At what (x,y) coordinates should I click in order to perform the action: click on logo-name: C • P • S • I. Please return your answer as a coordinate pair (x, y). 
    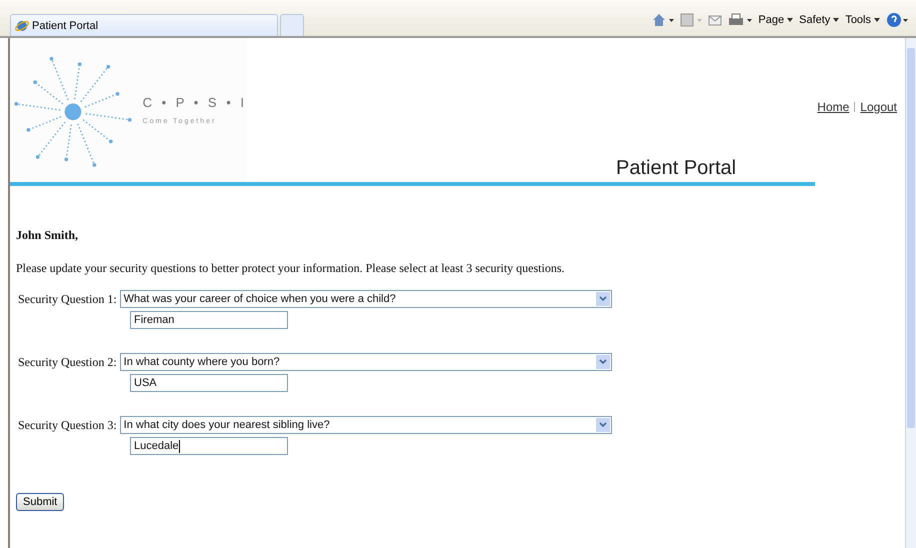
    Looking at the image, I should click on (194, 102).